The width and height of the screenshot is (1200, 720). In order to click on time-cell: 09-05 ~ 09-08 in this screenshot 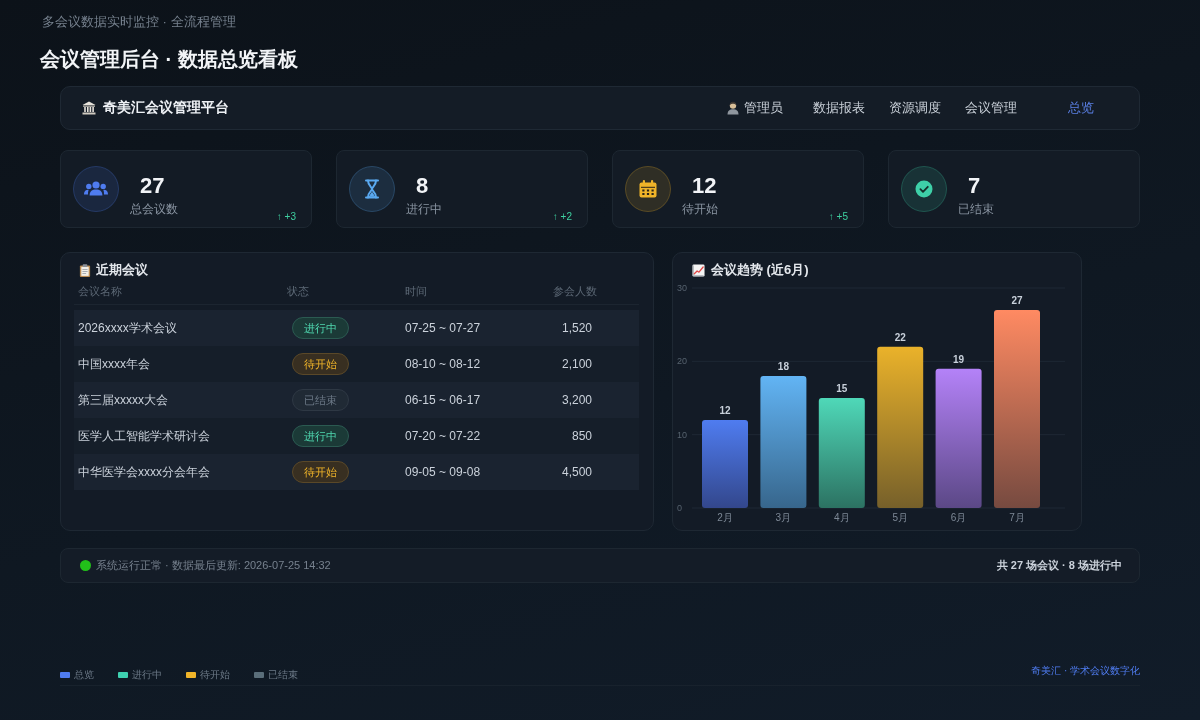, I will do `click(443, 472)`.